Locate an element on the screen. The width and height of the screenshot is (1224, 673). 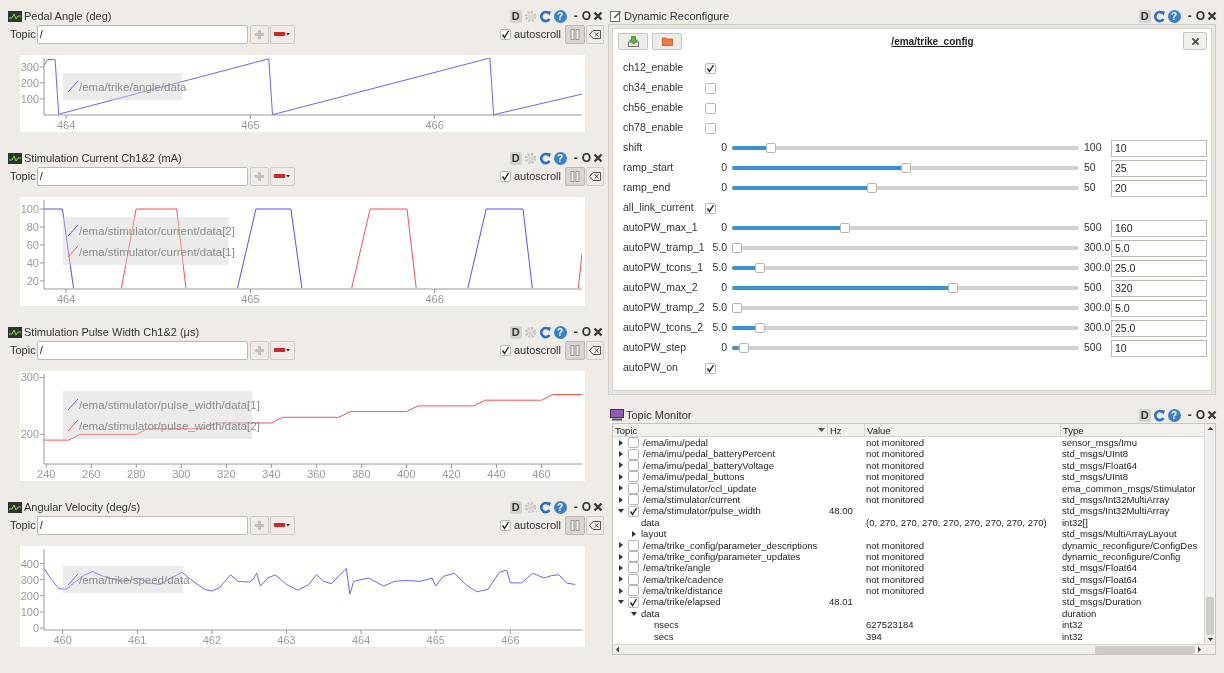
open-button is located at coordinates (667, 41).